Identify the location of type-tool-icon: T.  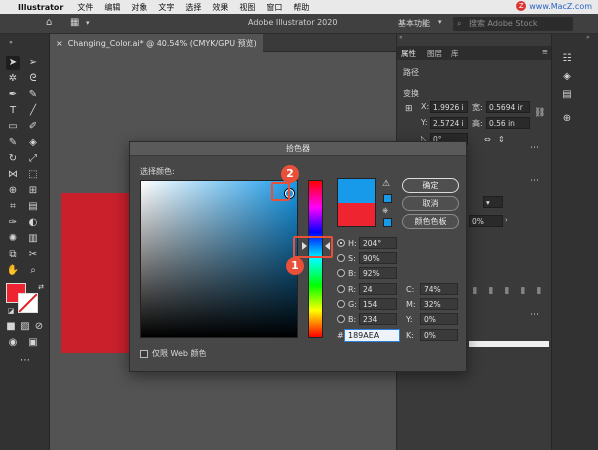
(13, 111).